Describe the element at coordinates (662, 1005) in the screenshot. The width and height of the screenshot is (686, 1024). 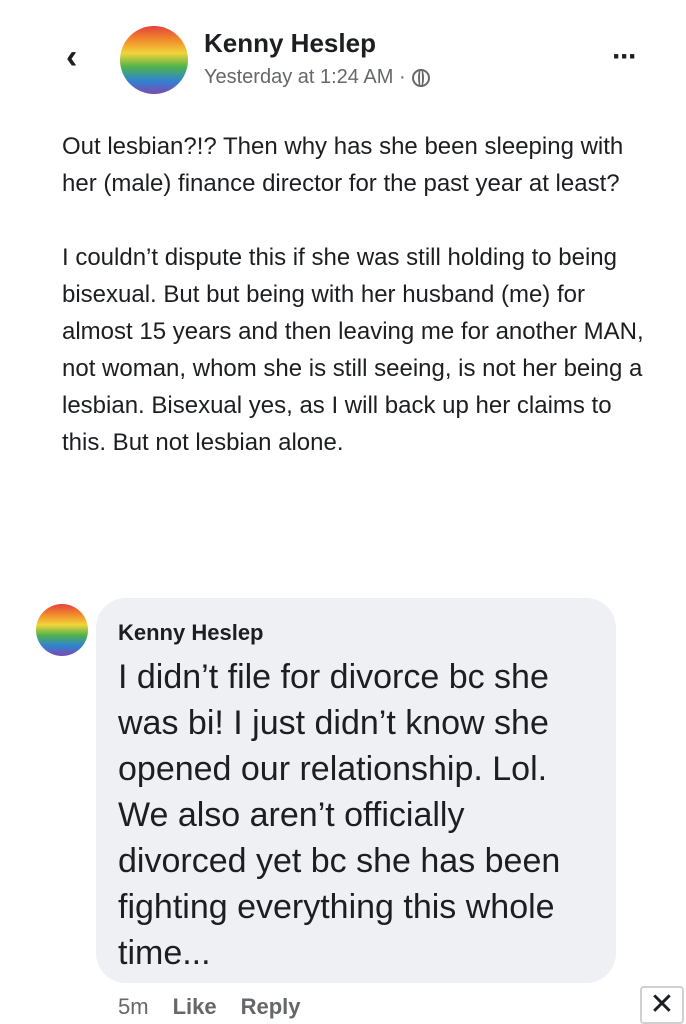
I see `close-icon: ✕` at that location.